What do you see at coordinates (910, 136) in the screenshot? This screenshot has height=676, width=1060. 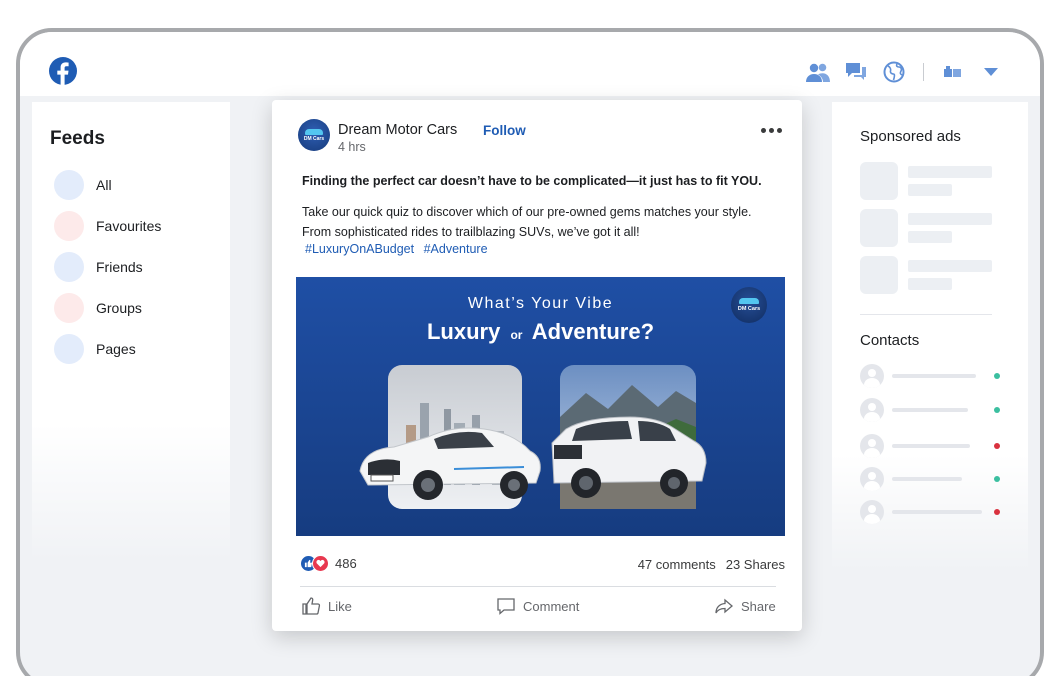 I see `sponsored-ads-title: Sponsored ads` at bounding box center [910, 136].